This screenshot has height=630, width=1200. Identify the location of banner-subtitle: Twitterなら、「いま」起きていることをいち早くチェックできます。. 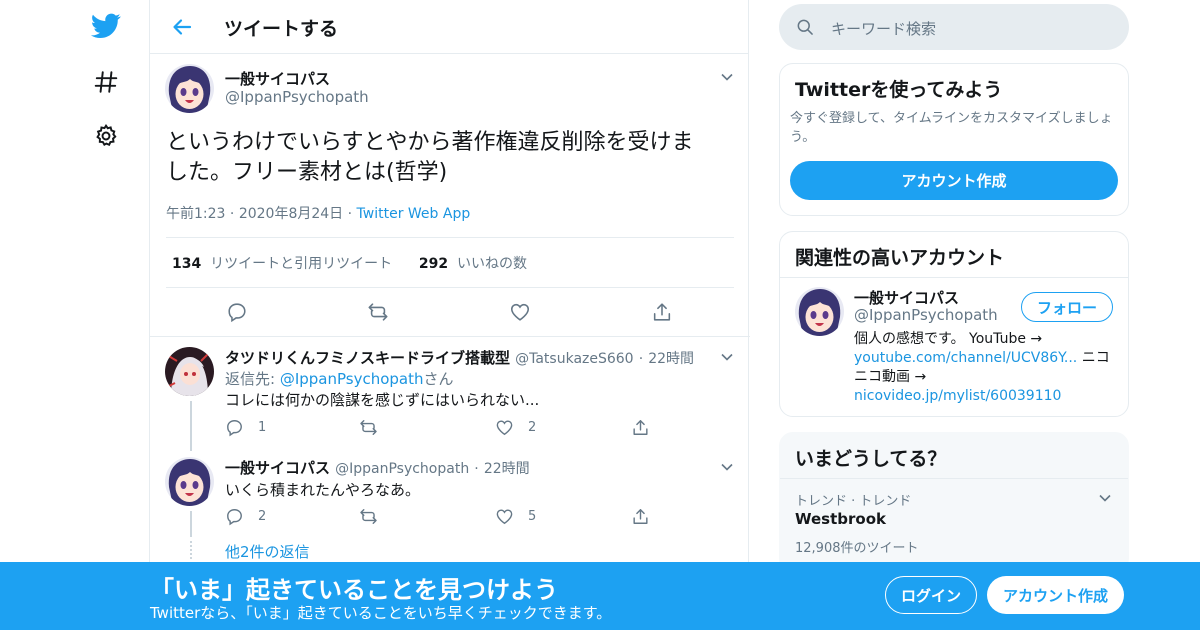
(381, 613).